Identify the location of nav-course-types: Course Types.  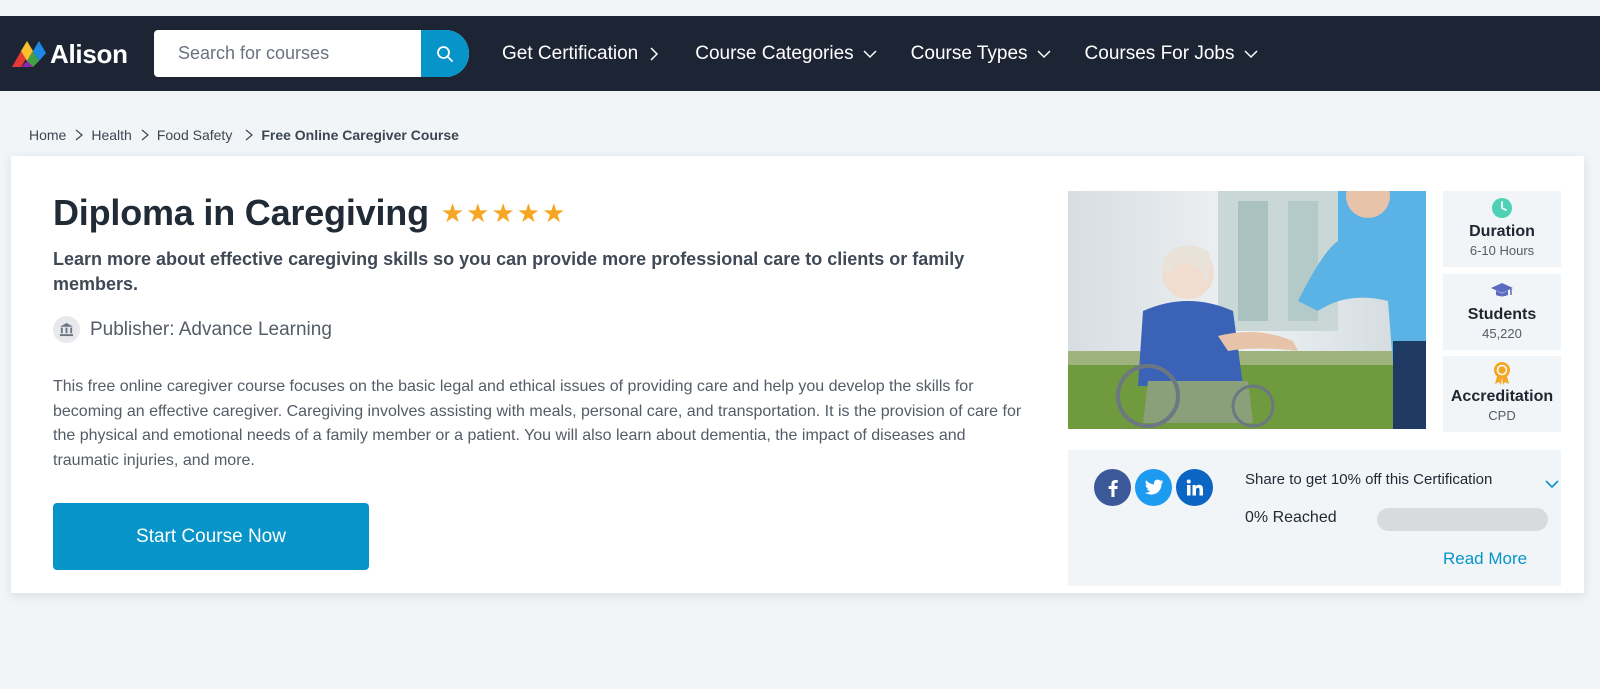
(981, 54).